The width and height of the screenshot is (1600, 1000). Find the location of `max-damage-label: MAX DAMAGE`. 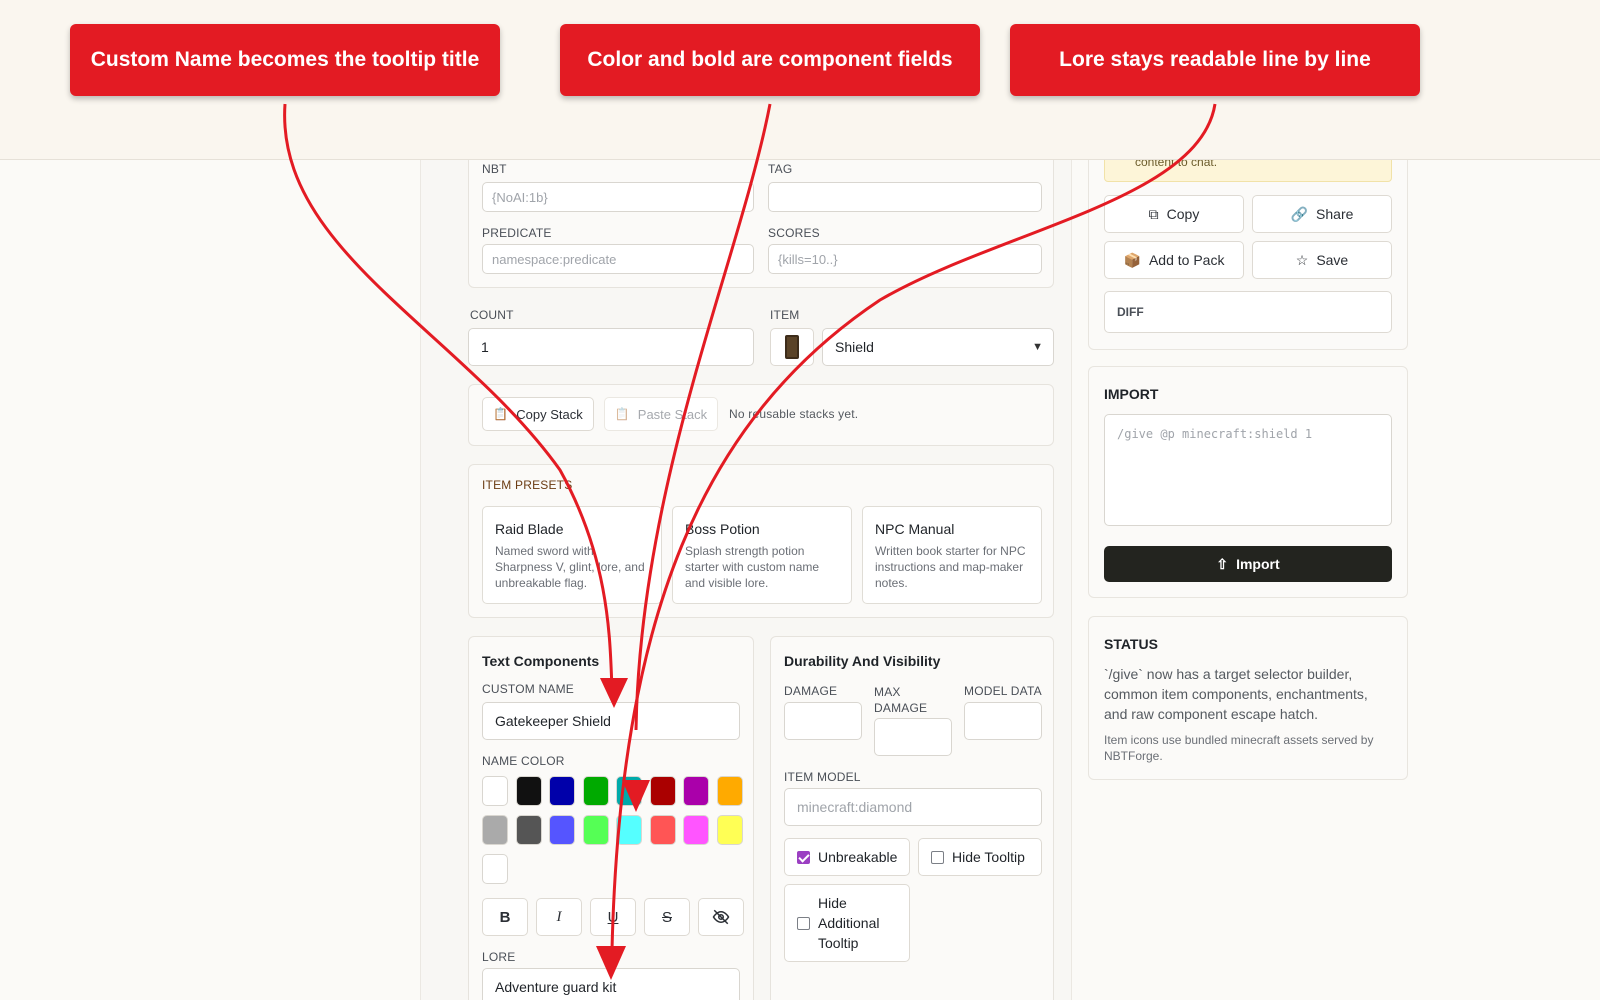

max-damage-label: MAX DAMAGE is located at coordinates (901, 700).